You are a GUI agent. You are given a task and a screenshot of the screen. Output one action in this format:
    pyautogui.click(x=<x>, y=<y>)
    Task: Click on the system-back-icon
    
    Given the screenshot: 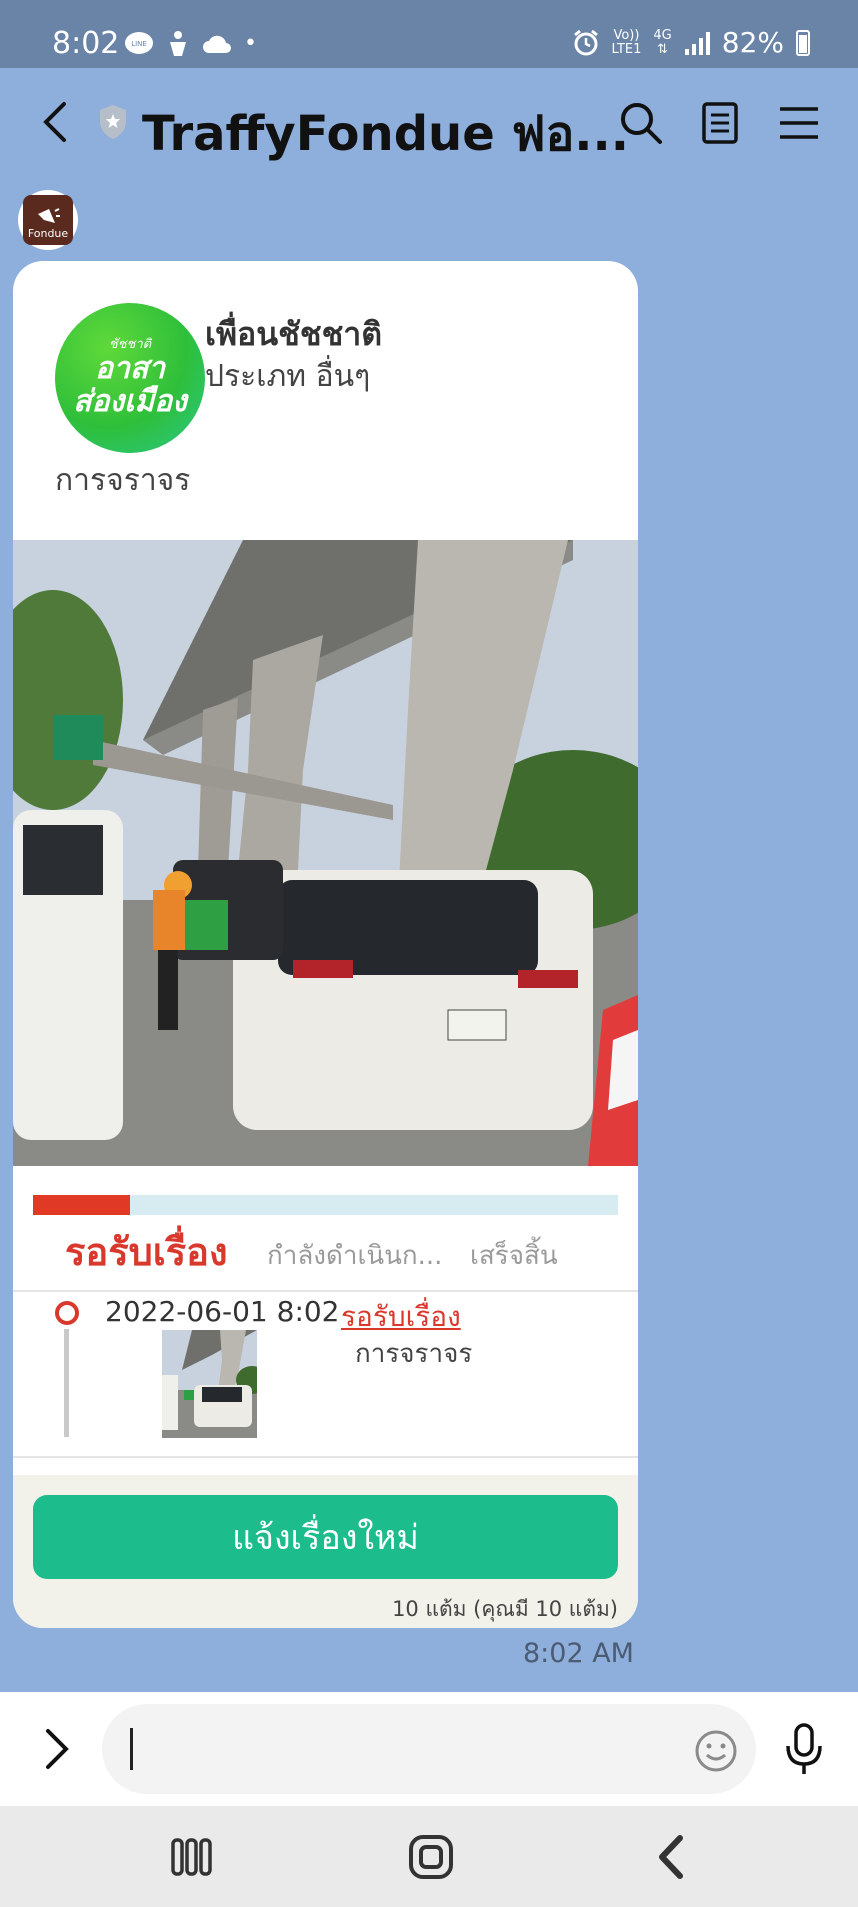 What is the action you would take?
    pyautogui.click(x=673, y=1857)
    